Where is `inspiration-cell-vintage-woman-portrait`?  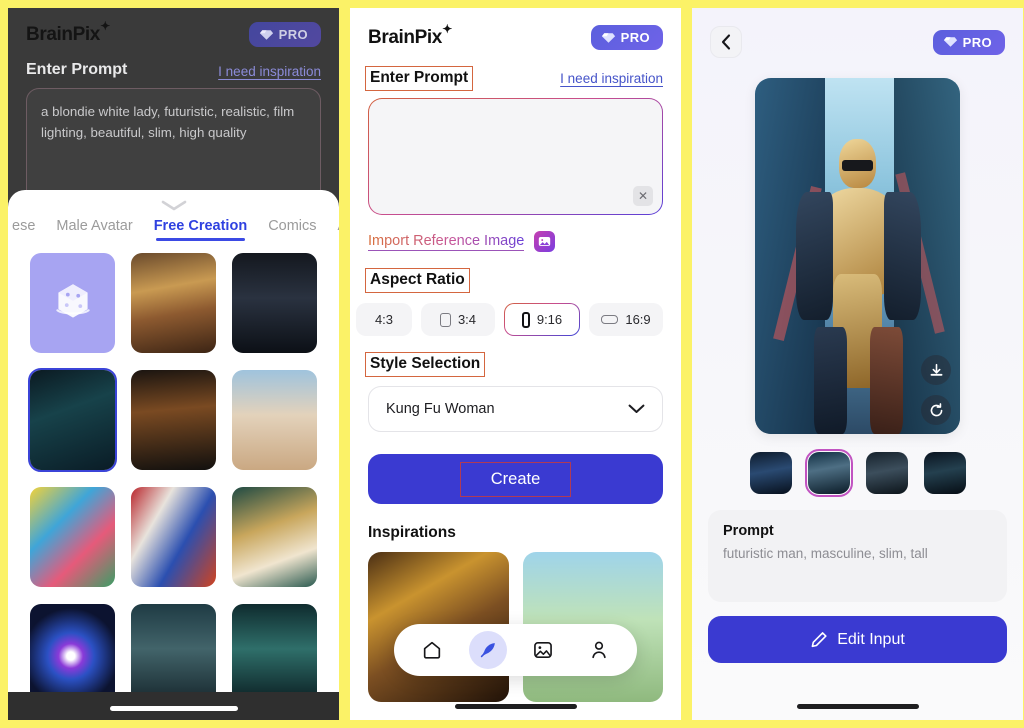
inspiration-cell-vintage-woman-portrait is located at coordinates (173, 303).